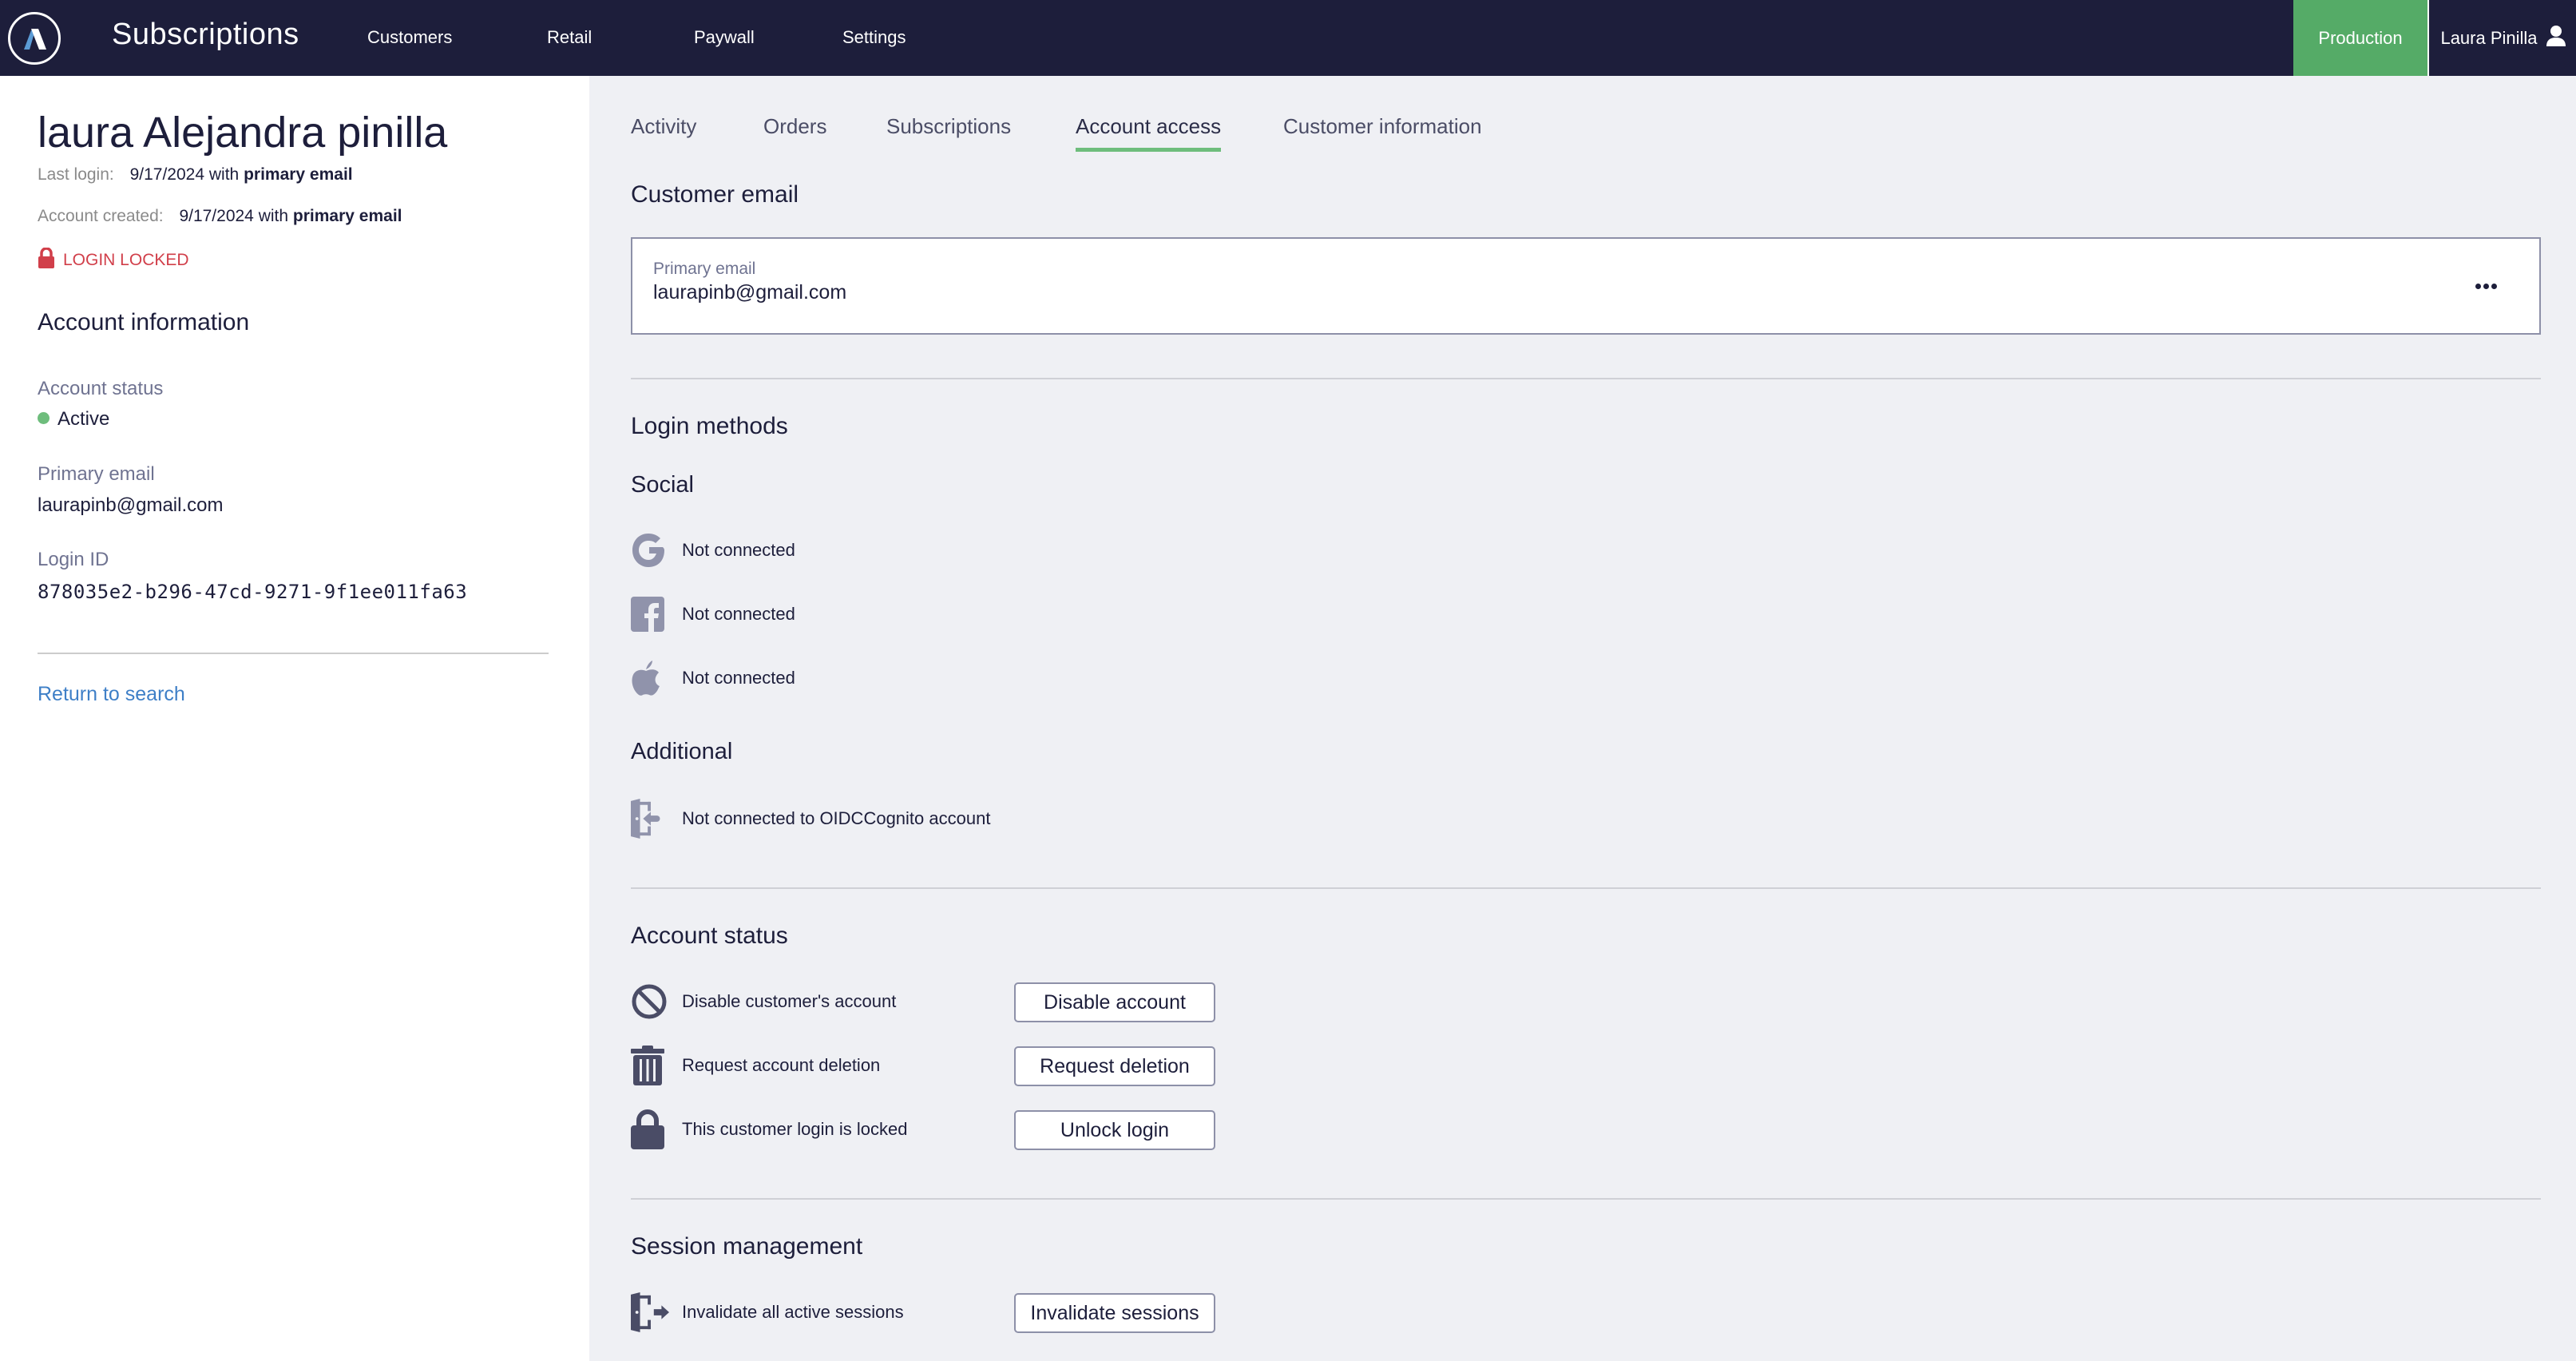 The width and height of the screenshot is (2576, 1361). Describe the element at coordinates (650, 678) in the screenshot. I see `apple-icon` at that location.